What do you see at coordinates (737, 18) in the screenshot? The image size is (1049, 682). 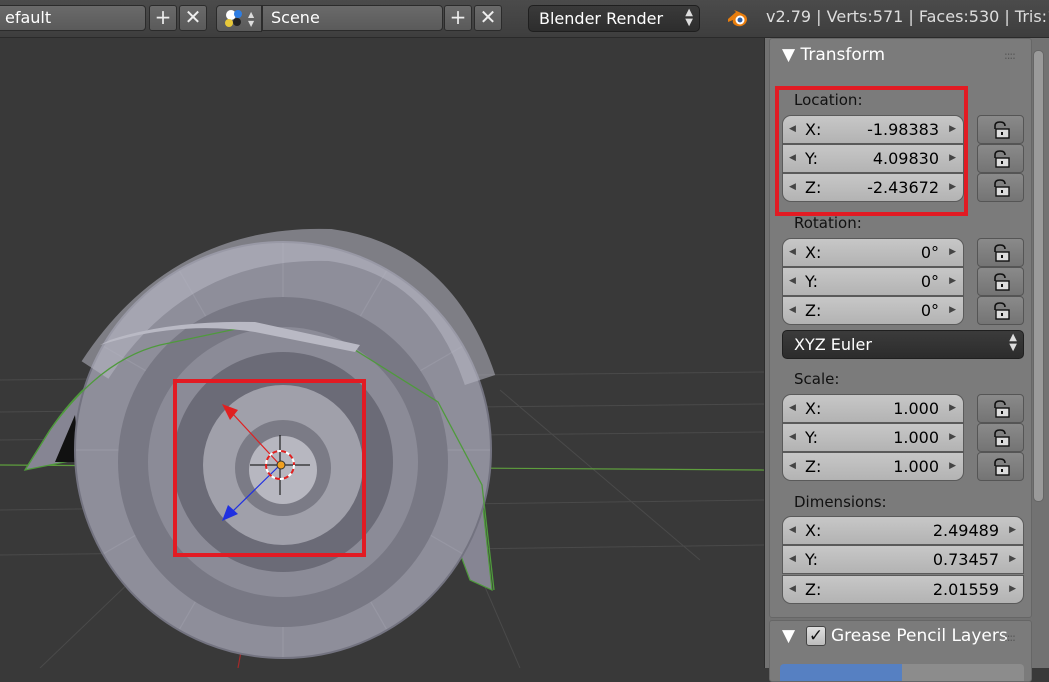 I see `blender-logo-icon` at bounding box center [737, 18].